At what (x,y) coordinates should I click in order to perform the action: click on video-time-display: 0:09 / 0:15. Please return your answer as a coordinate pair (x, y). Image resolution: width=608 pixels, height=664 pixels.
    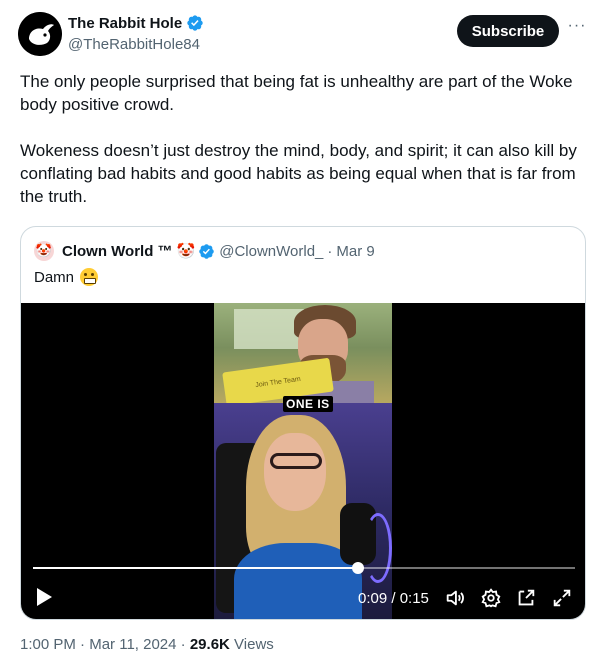
    Looking at the image, I should click on (393, 598).